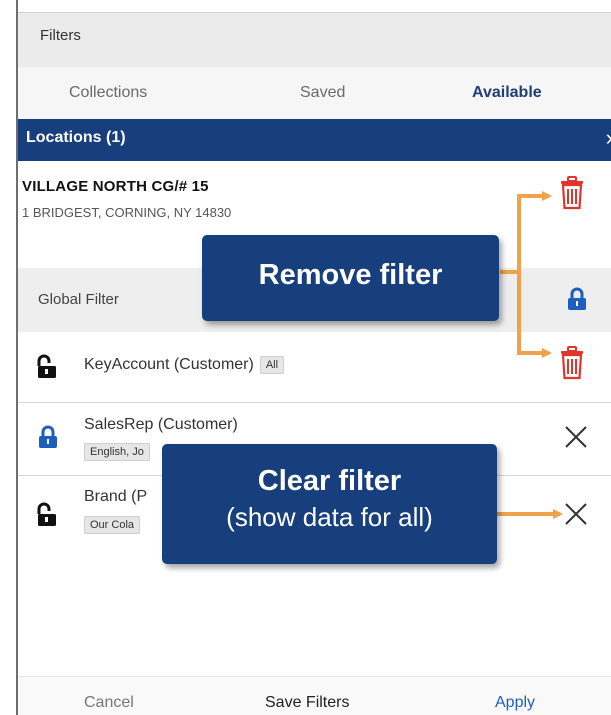  I want to click on clear-filter-callout: Clear filter (show data for all), so click(329, 504).